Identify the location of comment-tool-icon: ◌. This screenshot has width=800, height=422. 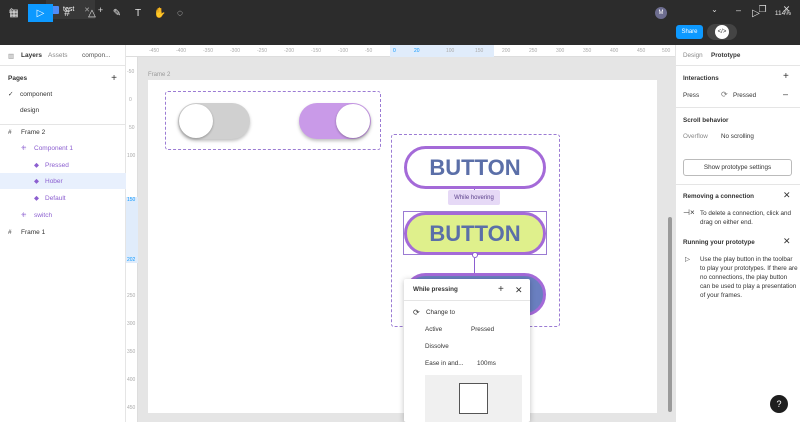
(180, 13).